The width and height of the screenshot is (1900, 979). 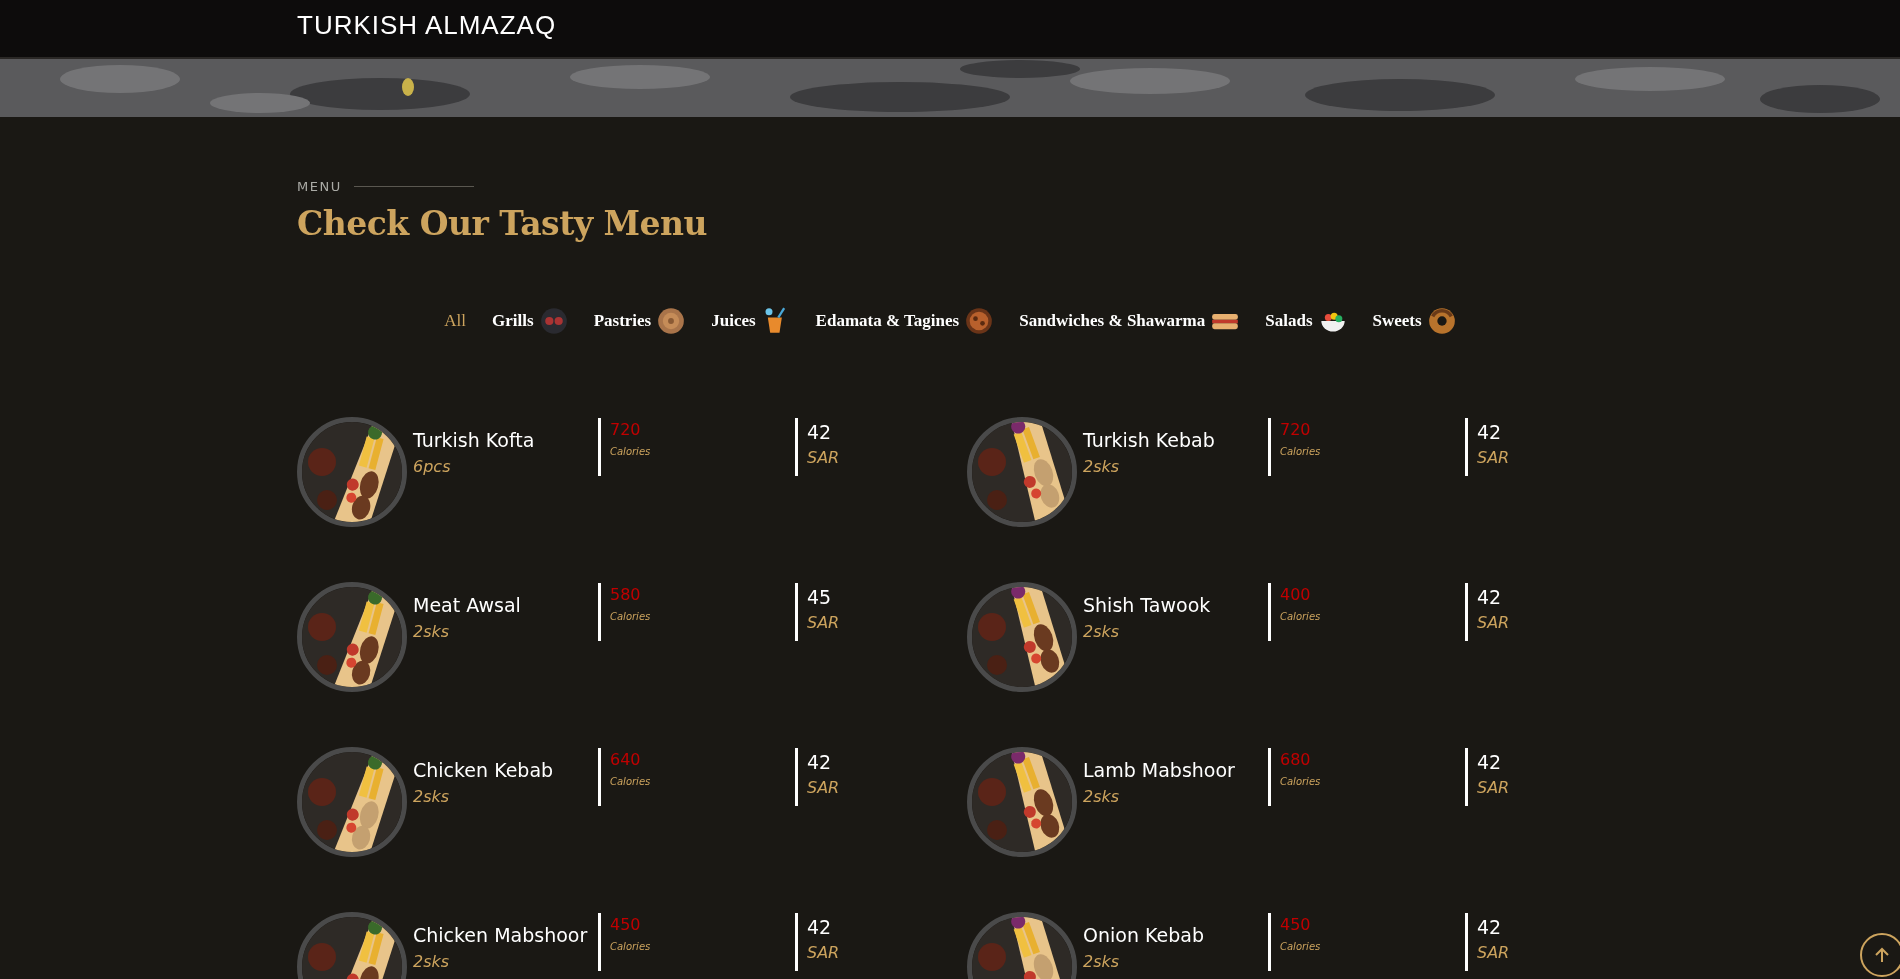 I want to click on filter-tab: All, so click(x=455, y=321).